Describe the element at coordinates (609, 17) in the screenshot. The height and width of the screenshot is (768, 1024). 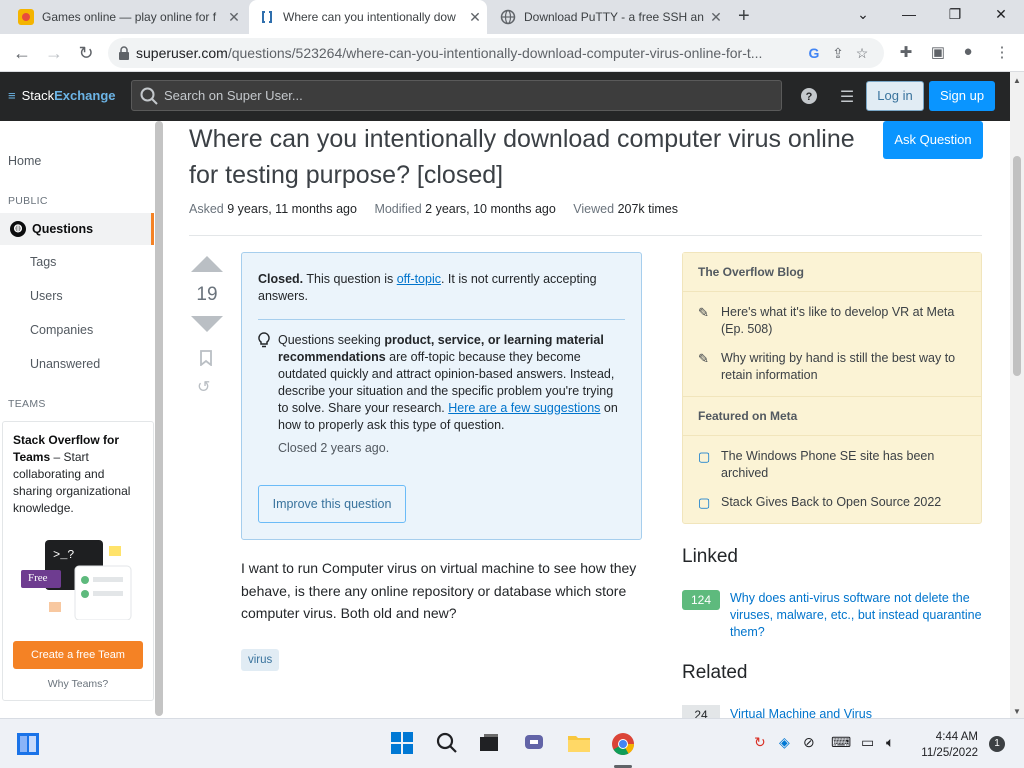
I see `tab-putty: Download PuTTY - a free SSH an ✕` at that location.